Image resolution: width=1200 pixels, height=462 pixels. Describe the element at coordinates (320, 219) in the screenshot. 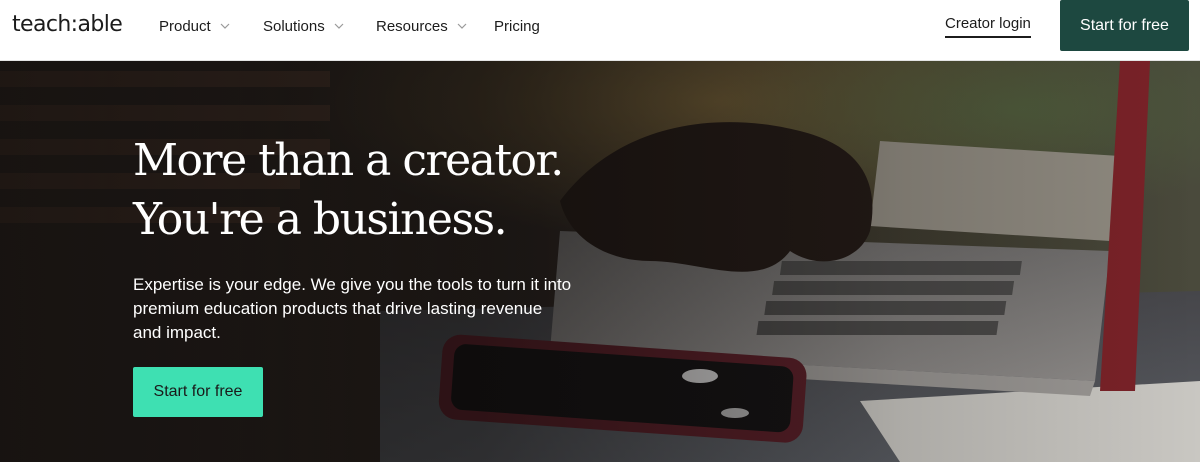

I see `hero-headline-line-2: You're a business.` at that location.